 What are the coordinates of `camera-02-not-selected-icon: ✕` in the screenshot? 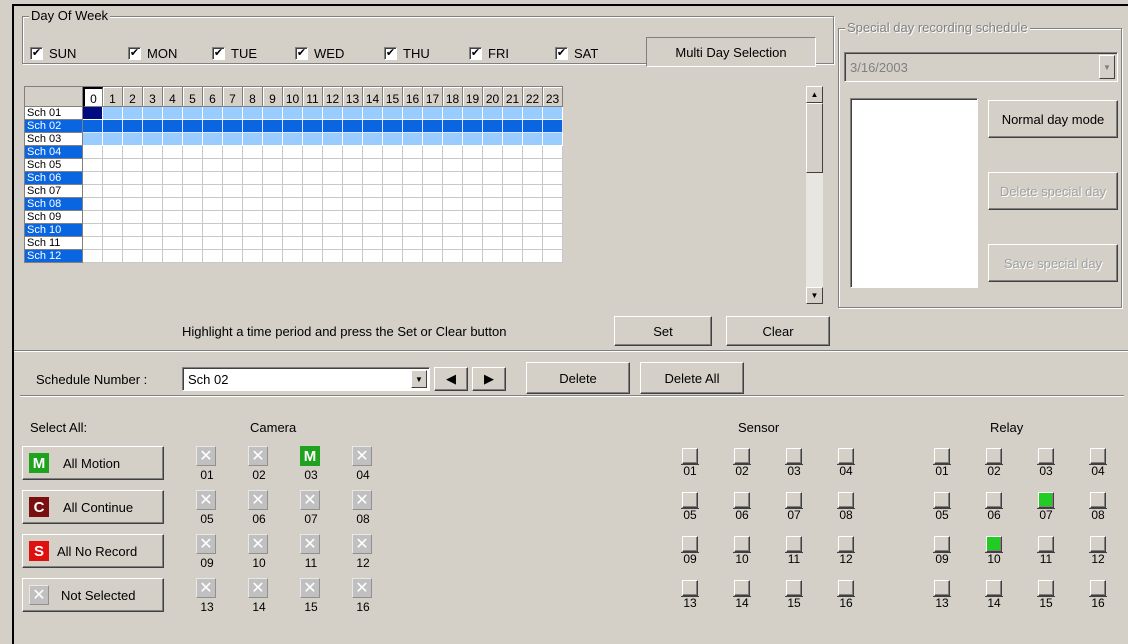 It's located at (258, 456).